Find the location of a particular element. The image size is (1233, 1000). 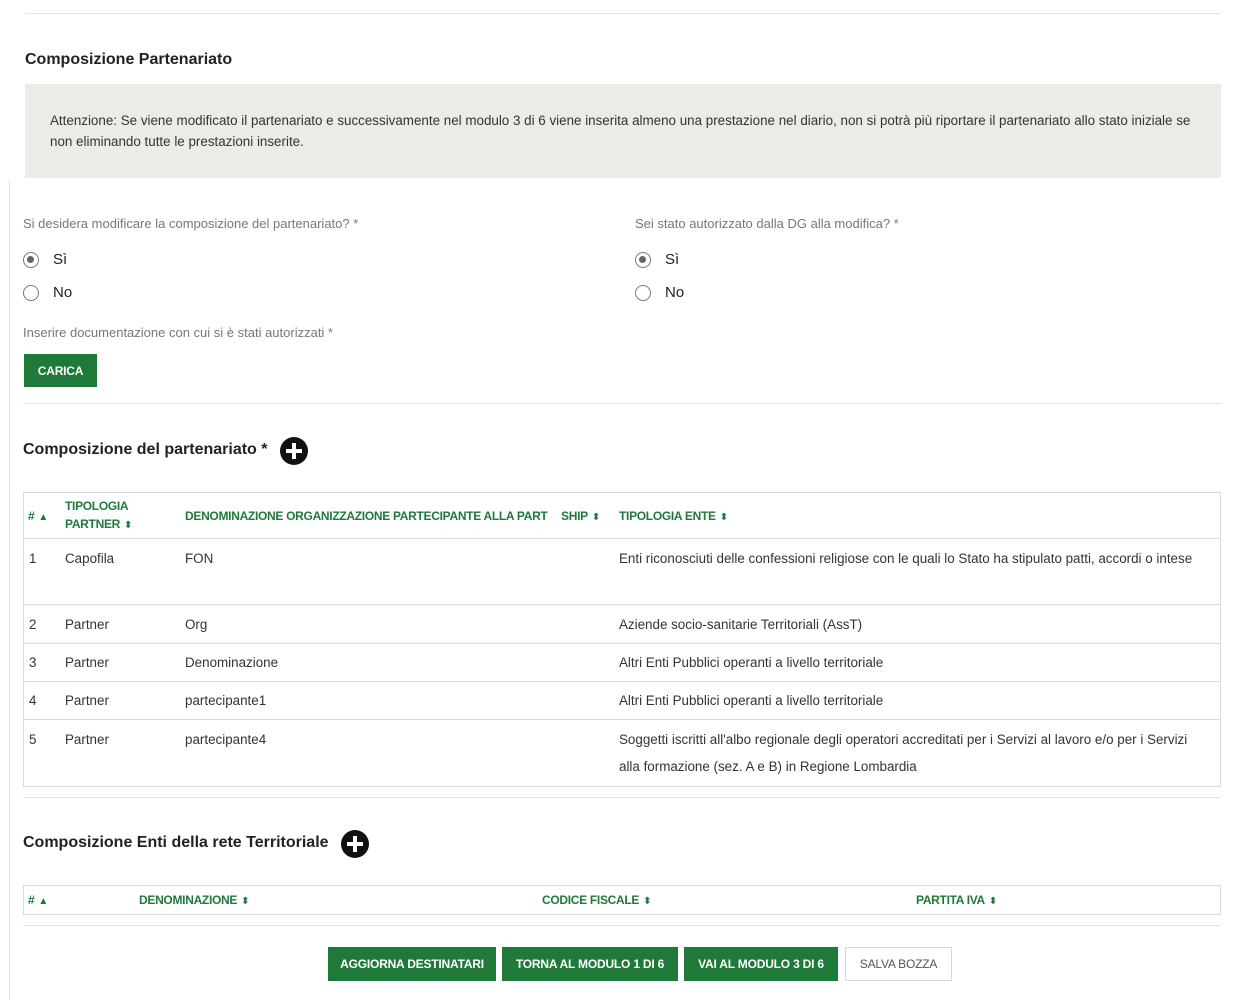

modify-radio-no: No is located at coordinates (47, 292).